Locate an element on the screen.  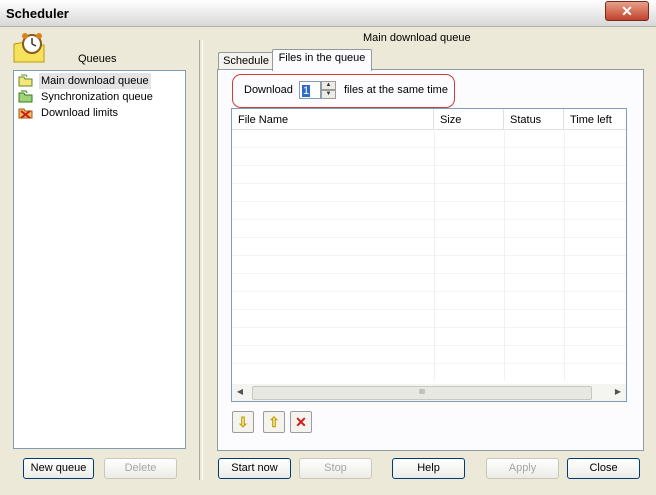
stop-button: Stop is located at coordinates (335, 468).